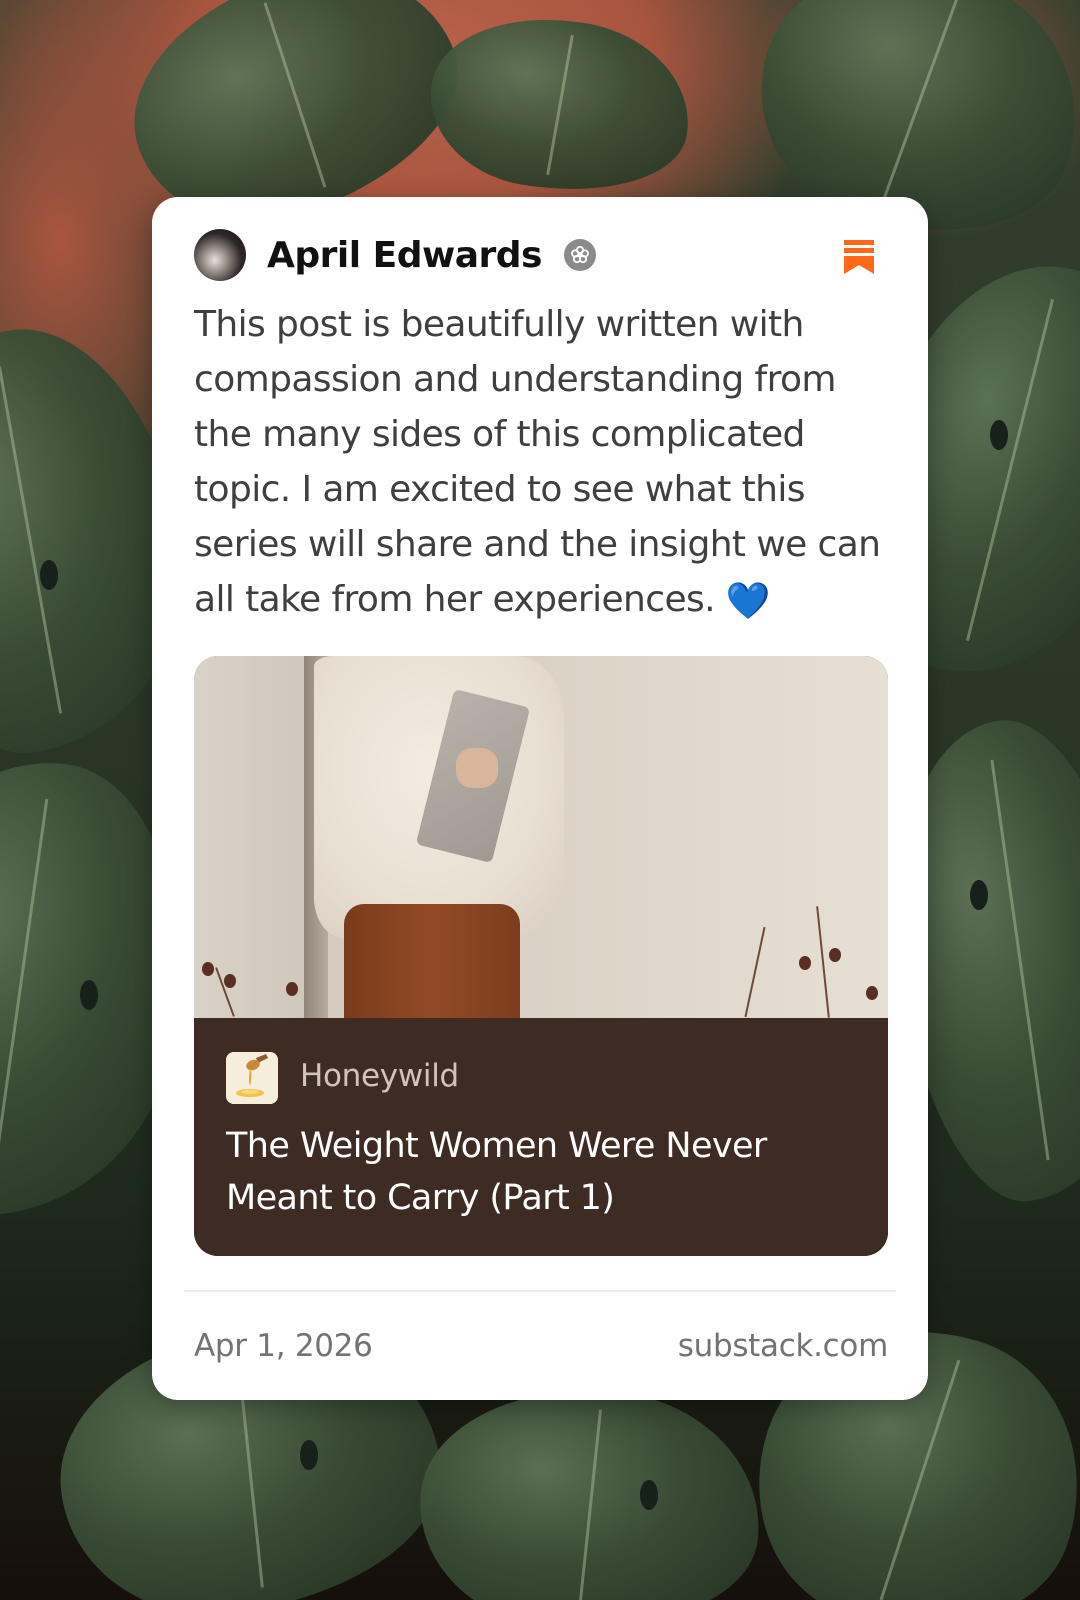 The height and width of the screenshot is (1600, 1080). I want to click on footer-divider, so click(540, 1291).